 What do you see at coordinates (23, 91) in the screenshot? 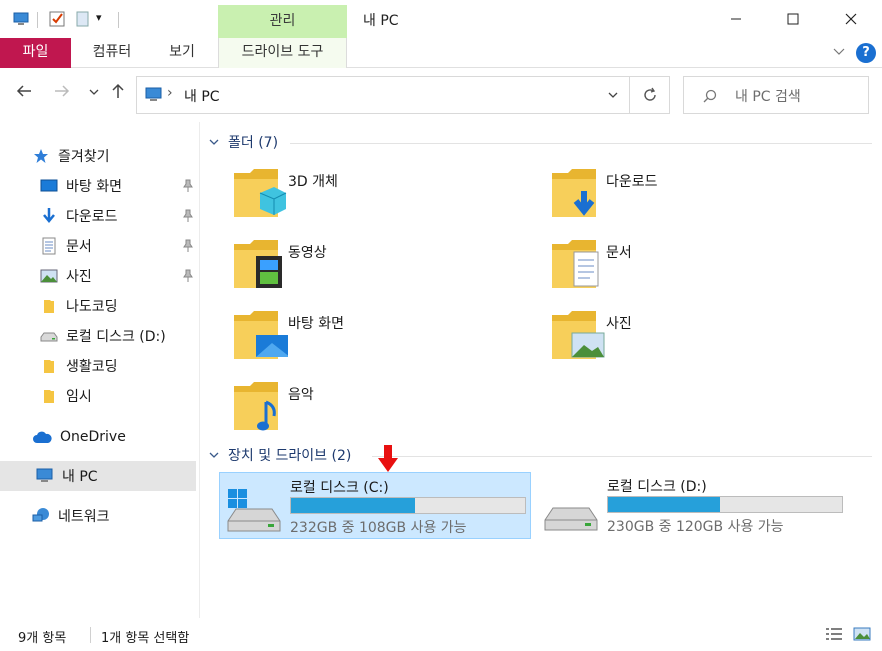
I see `back-arrow-icon` at bounding box center [23, 91].